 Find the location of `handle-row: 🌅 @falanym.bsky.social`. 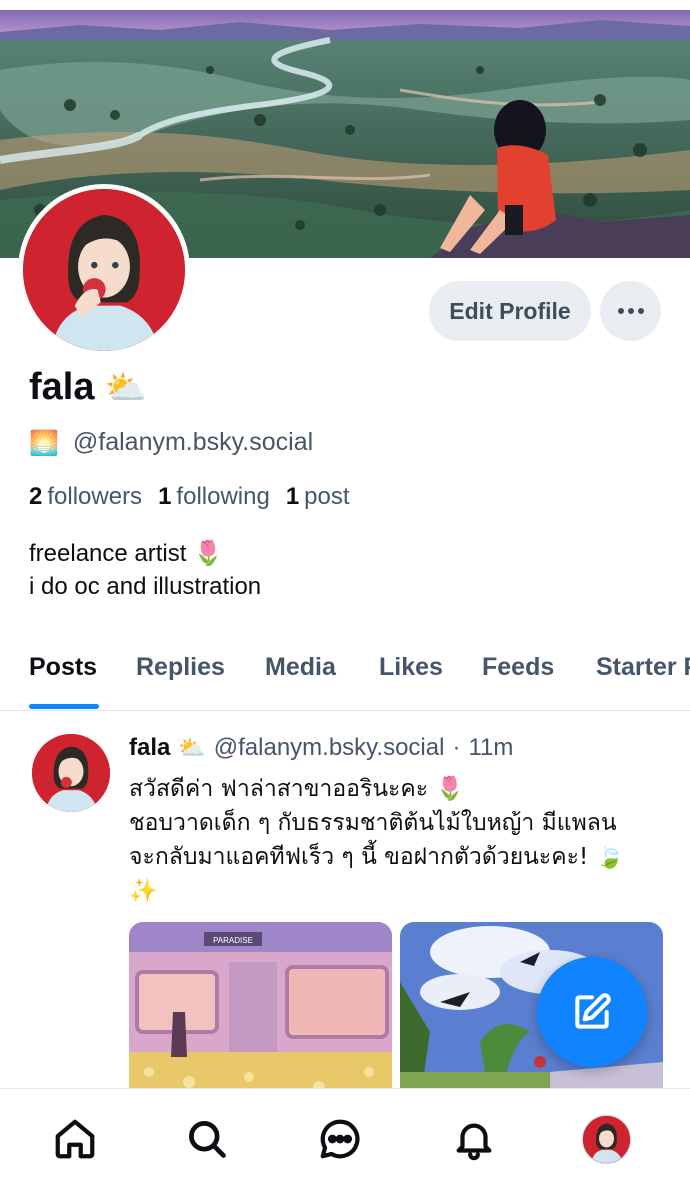

handle-row: 🌅 @falanym.bsky.social is located at coordinates (171, 442).